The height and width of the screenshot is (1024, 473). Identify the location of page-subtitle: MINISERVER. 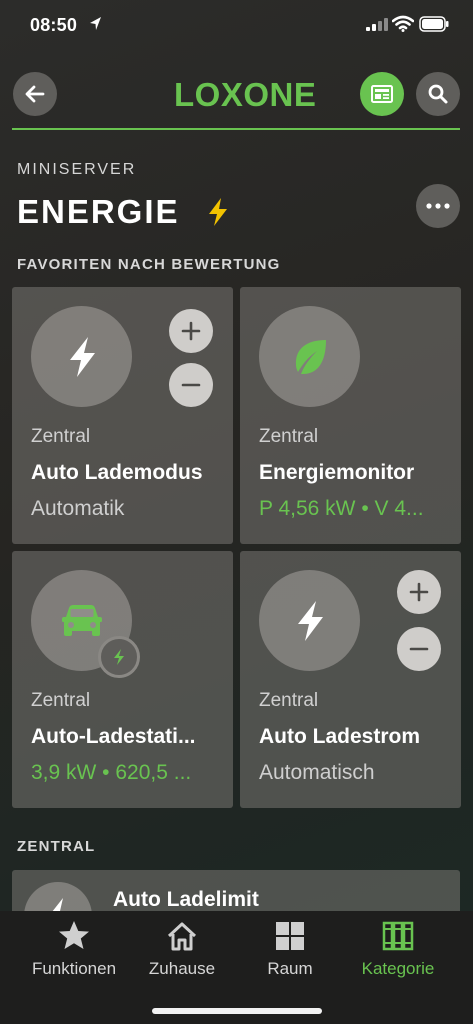
(77, 169).